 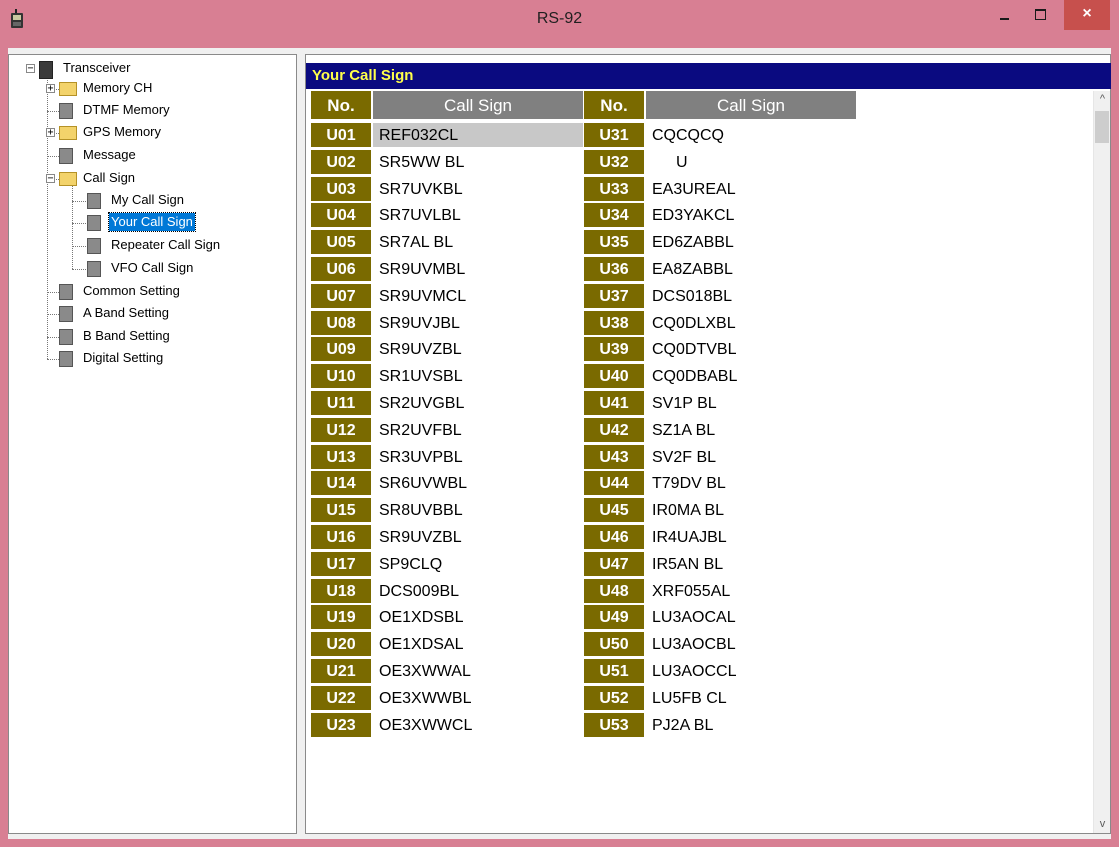 What do you see at coordinates (1102, 824) in the screenshot?
I see `scroll-down-icon: v` at bounding box center [1102, 824].